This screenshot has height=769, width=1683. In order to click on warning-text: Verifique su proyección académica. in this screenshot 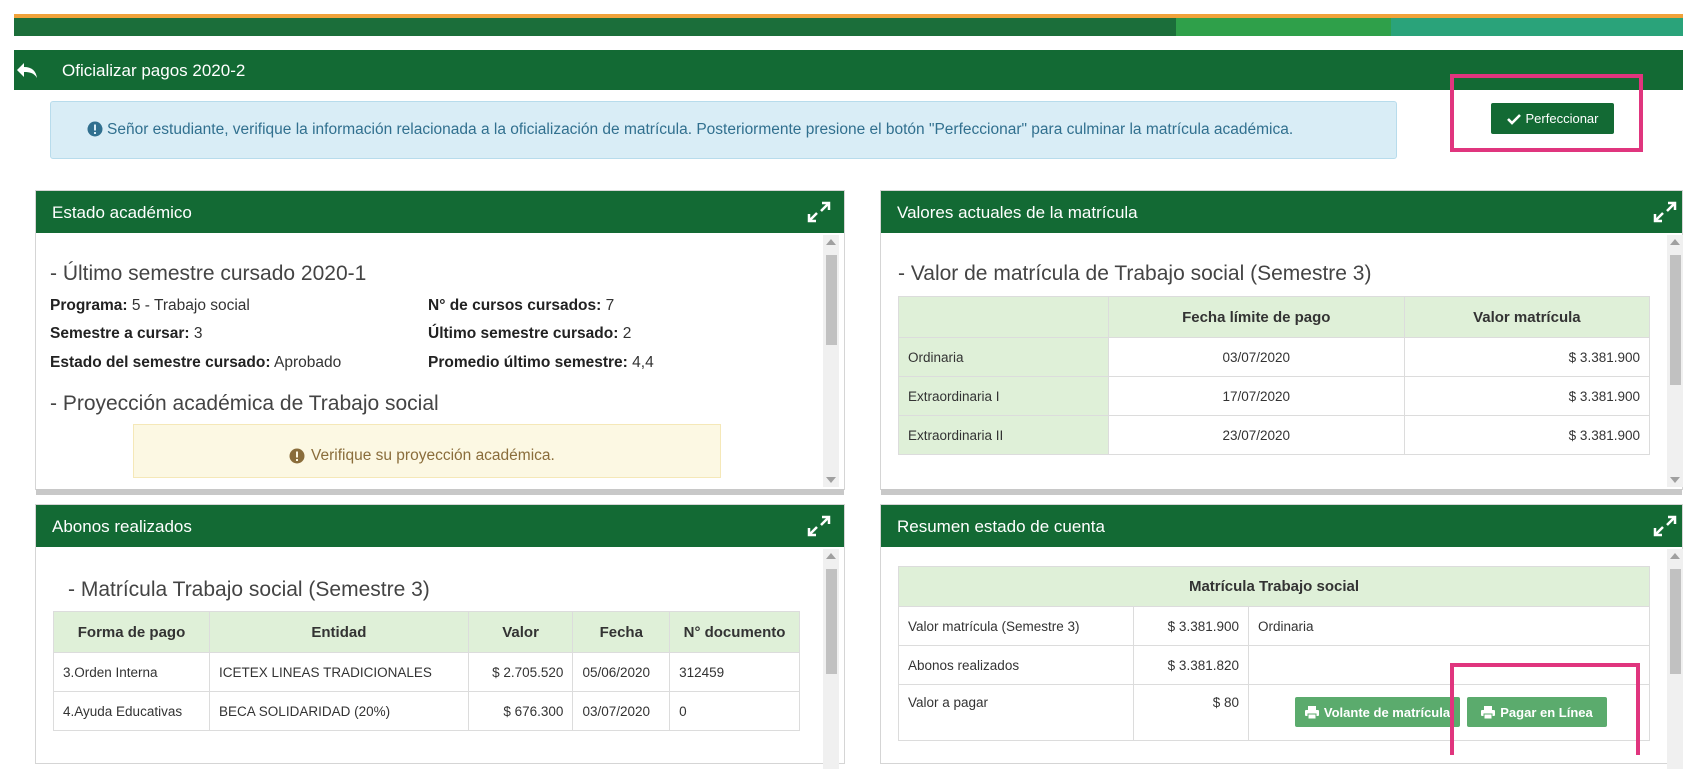, I will do `click(433, 455)`.